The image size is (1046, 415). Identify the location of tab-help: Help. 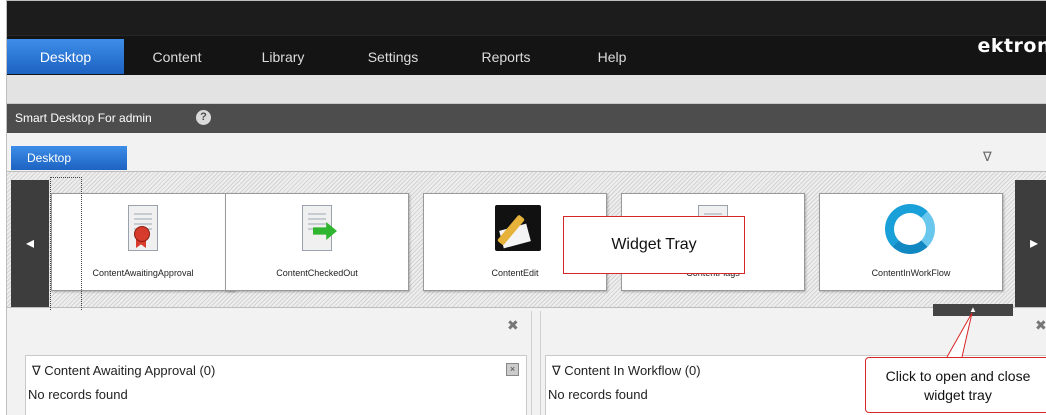
(612, 56).